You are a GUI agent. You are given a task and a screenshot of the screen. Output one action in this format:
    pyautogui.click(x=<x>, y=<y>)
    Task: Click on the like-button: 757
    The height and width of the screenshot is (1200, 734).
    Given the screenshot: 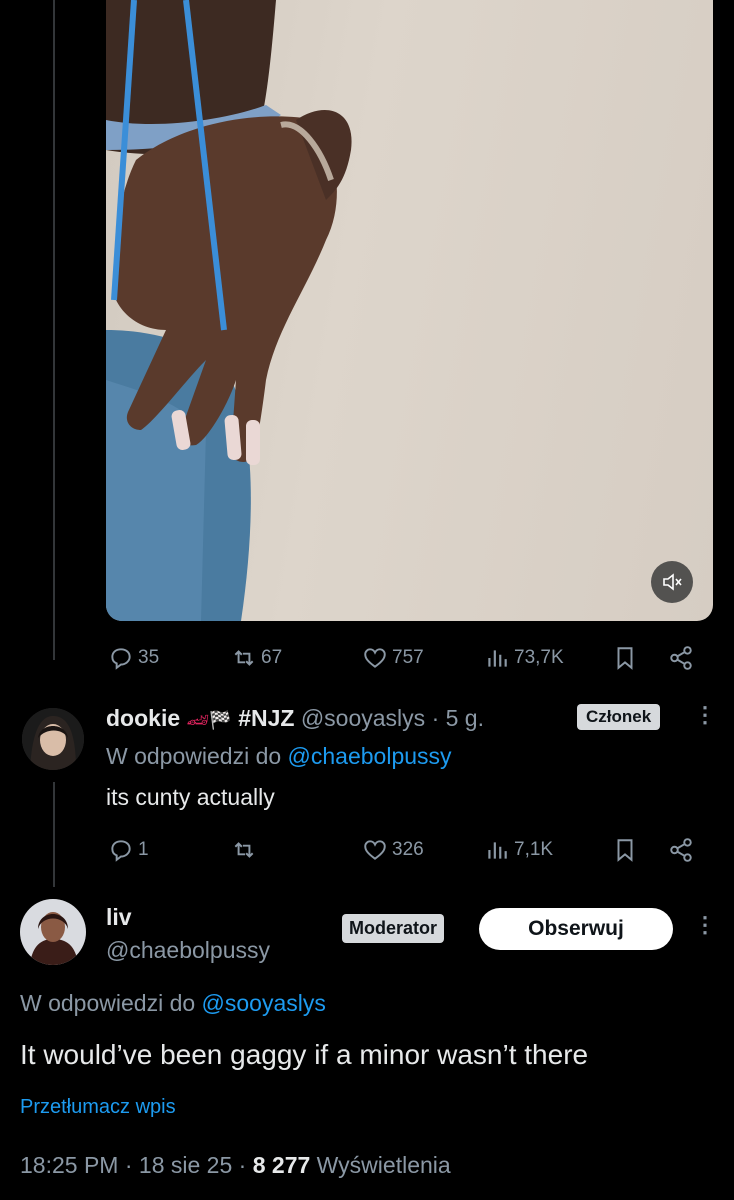 What is the action you would take?
    pyautogui.click(x=393, y=658)
    